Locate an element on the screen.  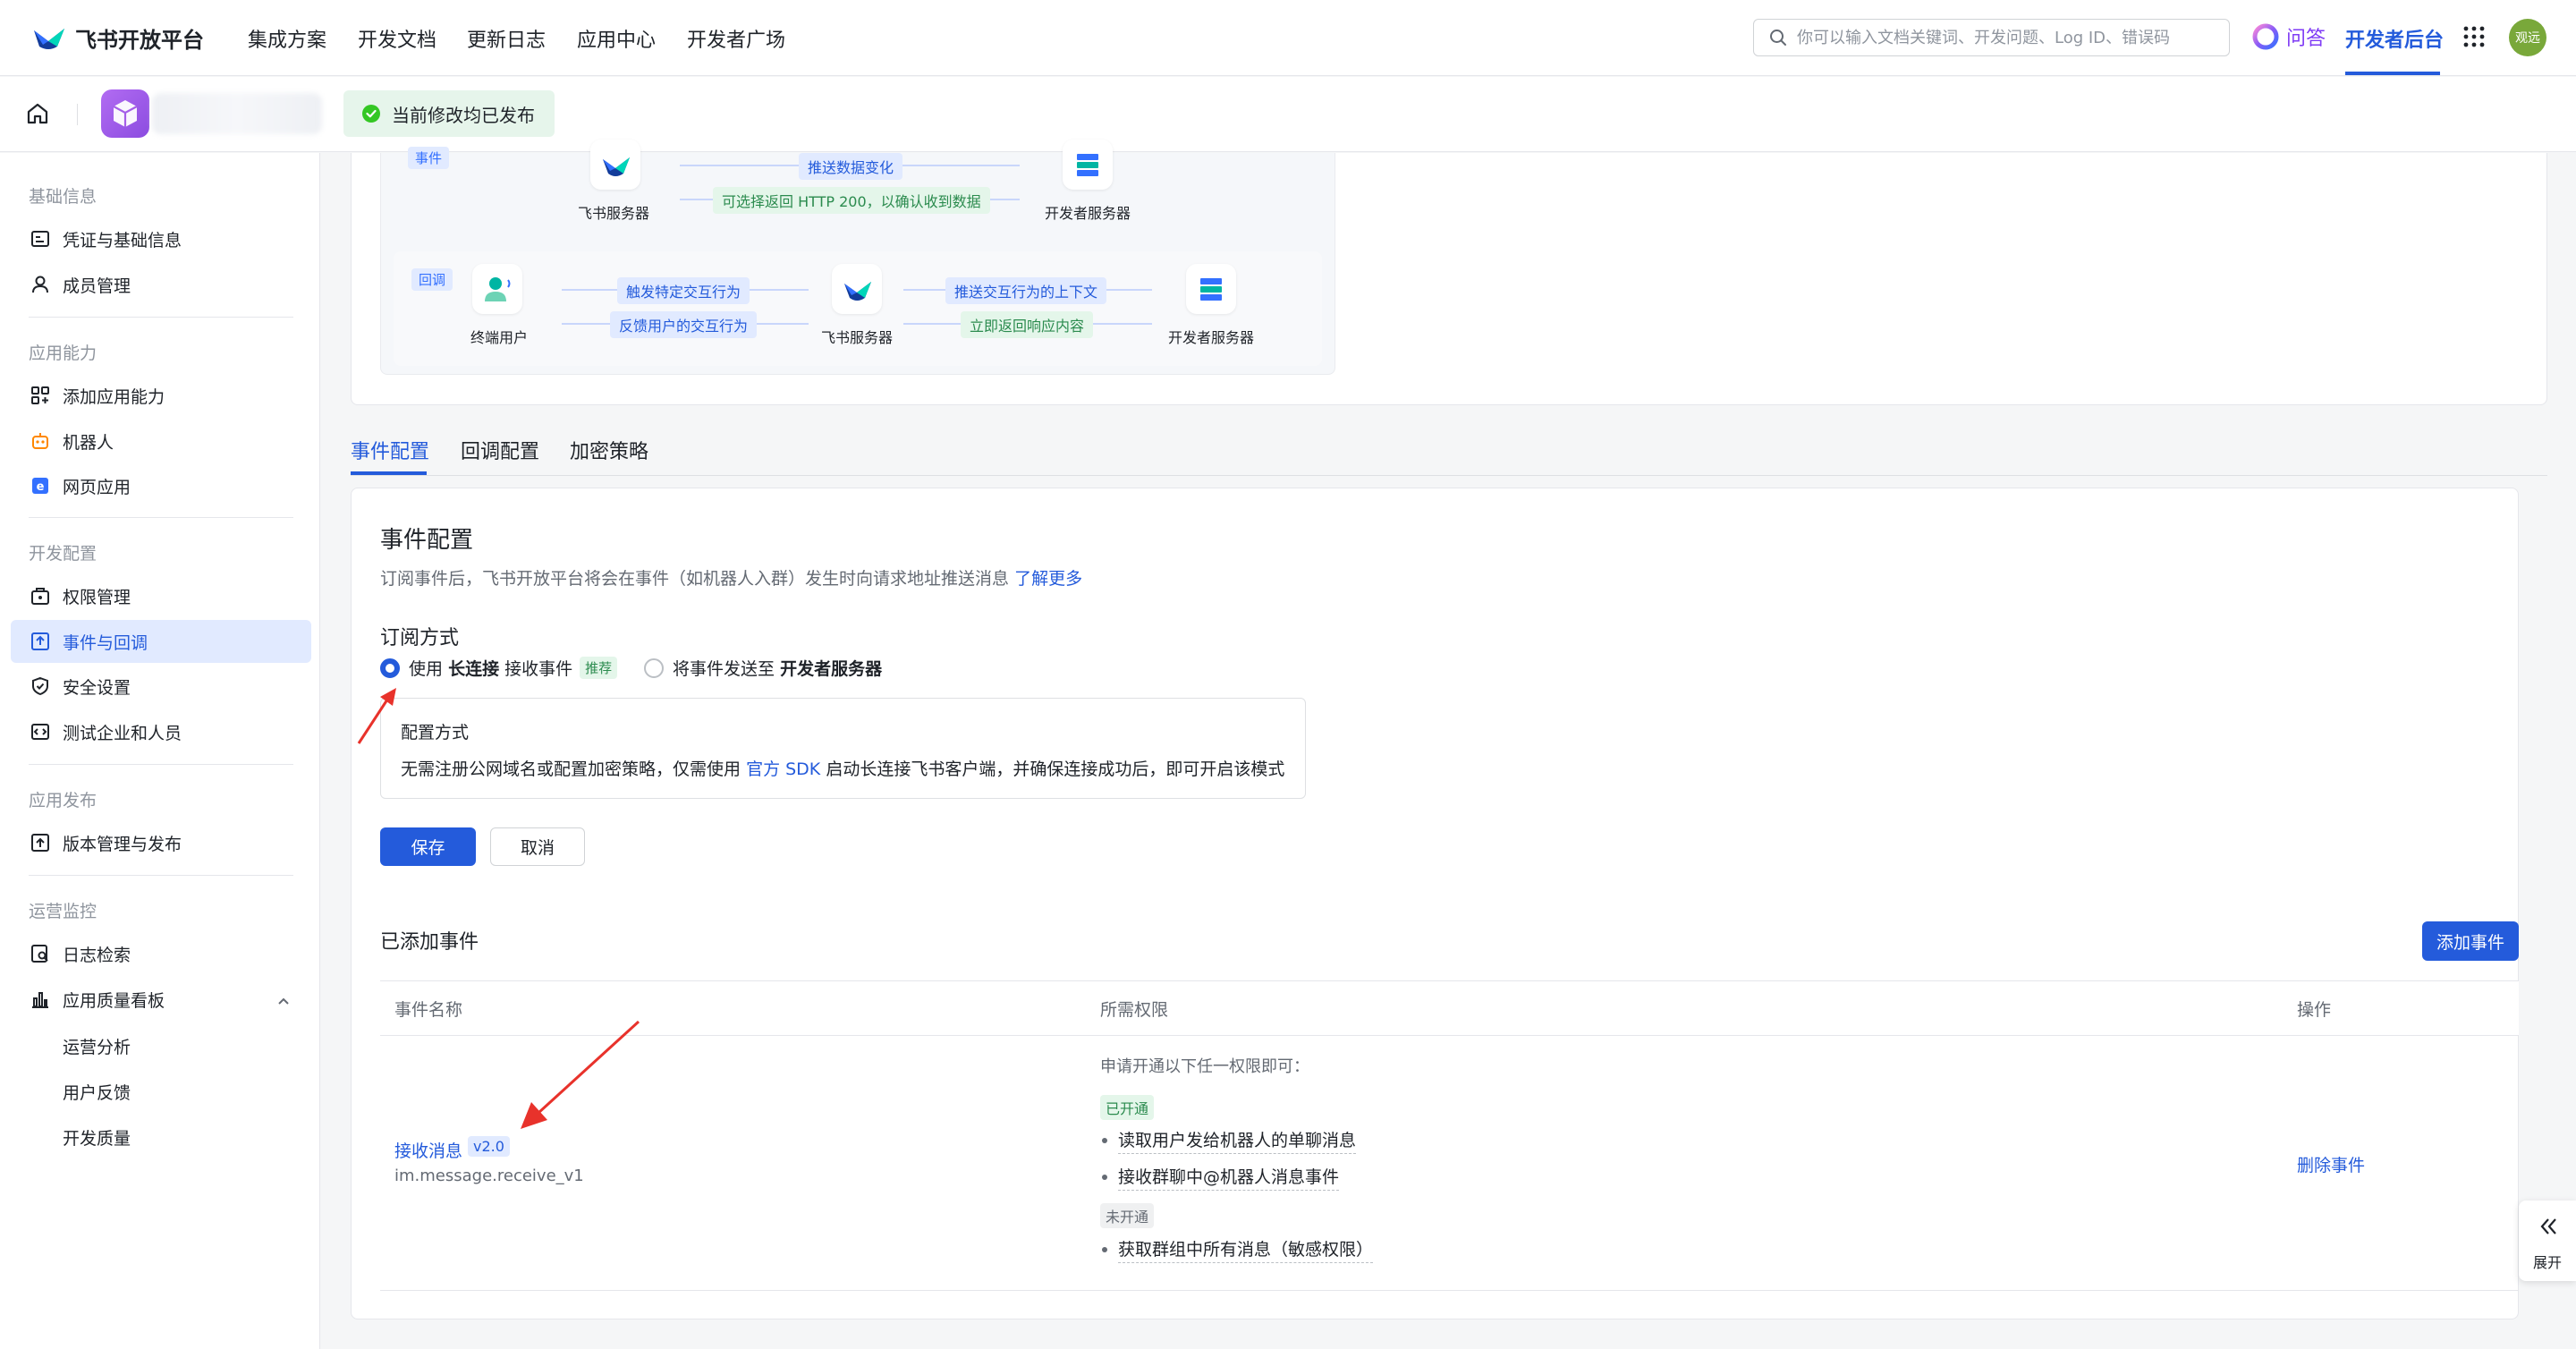
learn-more-link: 了解更多 is located at coordinates (1048, 579).